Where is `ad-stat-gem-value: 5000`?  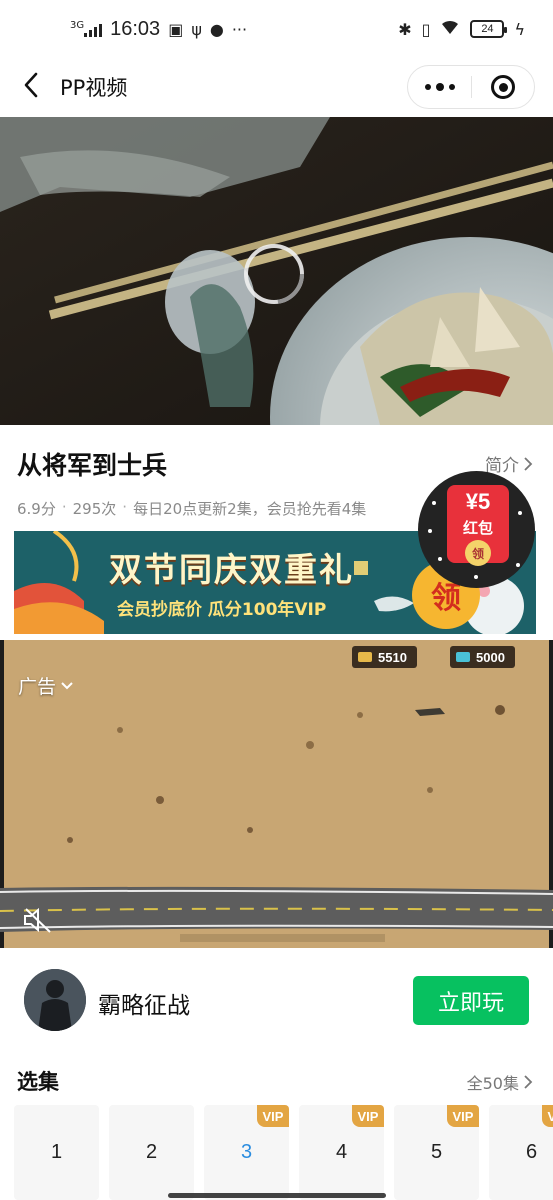
ad-stat-gem-value: 5000 is located at coordinates (490, 657).